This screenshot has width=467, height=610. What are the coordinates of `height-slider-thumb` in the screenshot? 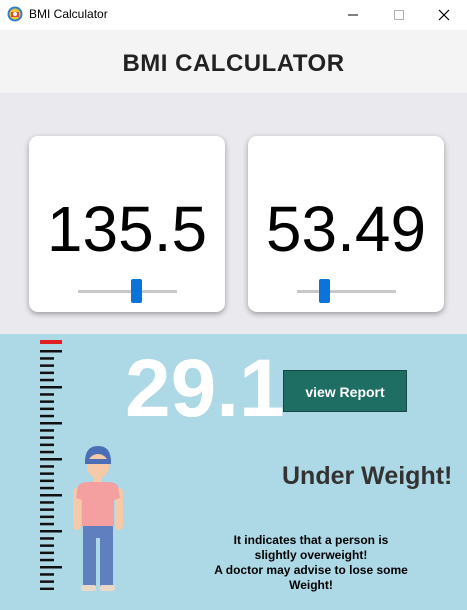 It's located at (136, 291).